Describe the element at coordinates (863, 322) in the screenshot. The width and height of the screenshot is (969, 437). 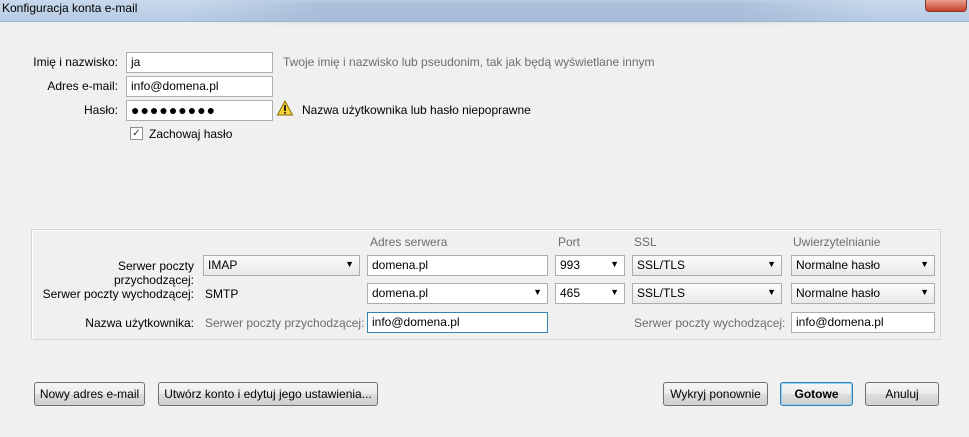
I see `outgoing-username-input: info@domena.pl` at that location.